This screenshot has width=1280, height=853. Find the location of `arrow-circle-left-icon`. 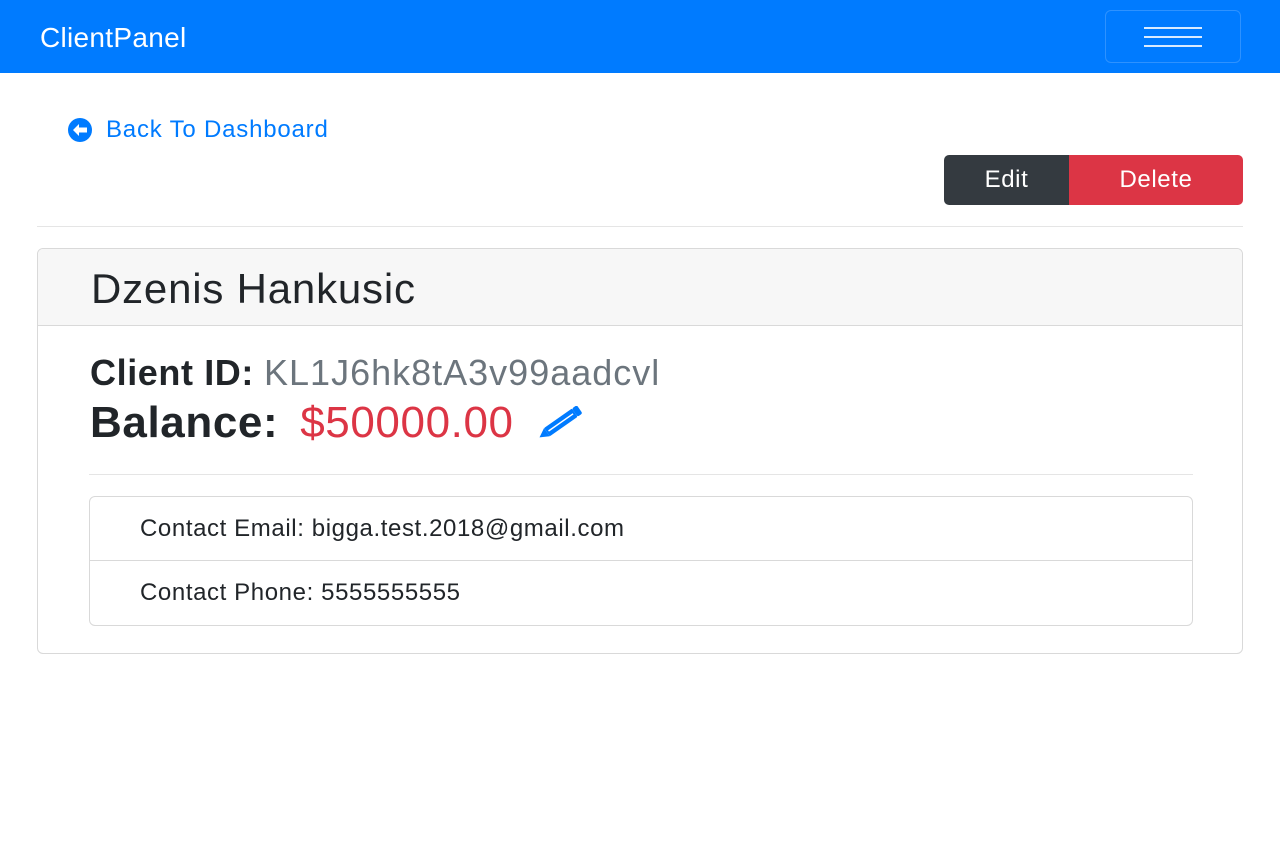

arrow-circle-left-icon is located at coordinates (87, 130).